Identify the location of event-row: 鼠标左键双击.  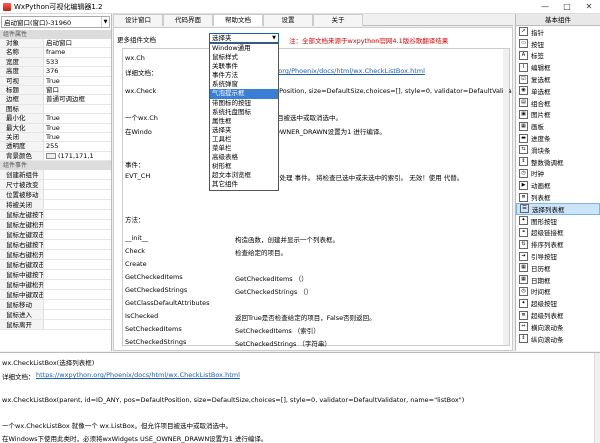
(55, 235).